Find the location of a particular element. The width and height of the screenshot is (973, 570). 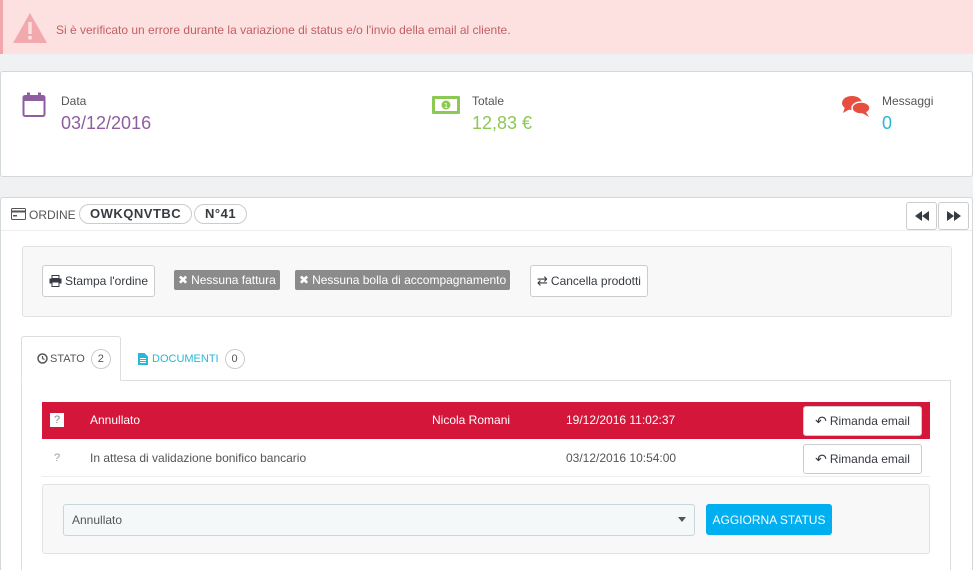

backward-icon is located at coordinates (921, 216).